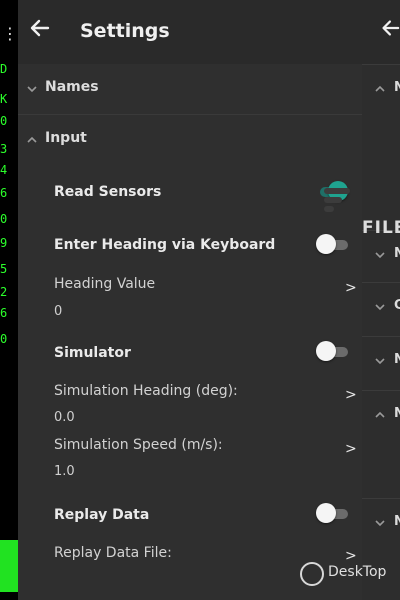 The height and width of the screenshot is (600, 400). What do you see at coordinates (4, 69) in the screenshot?
I see `strip-char: D` at bounding box center [4, 69].